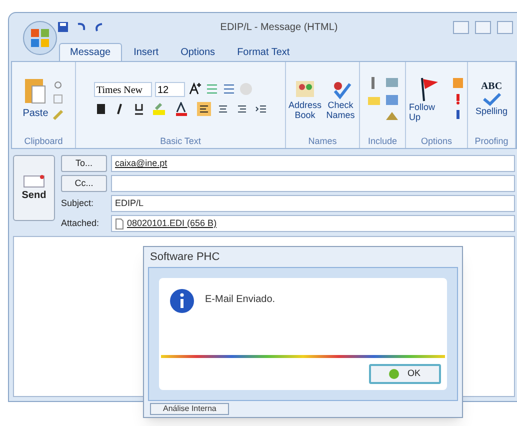 Image resolution: width=517 pixels, height=426 pixels. What do you see at coordinates (190, 409) in the screenshot?
I see `dialog-tab: Análise Interna` at bounding box center [190, 409].